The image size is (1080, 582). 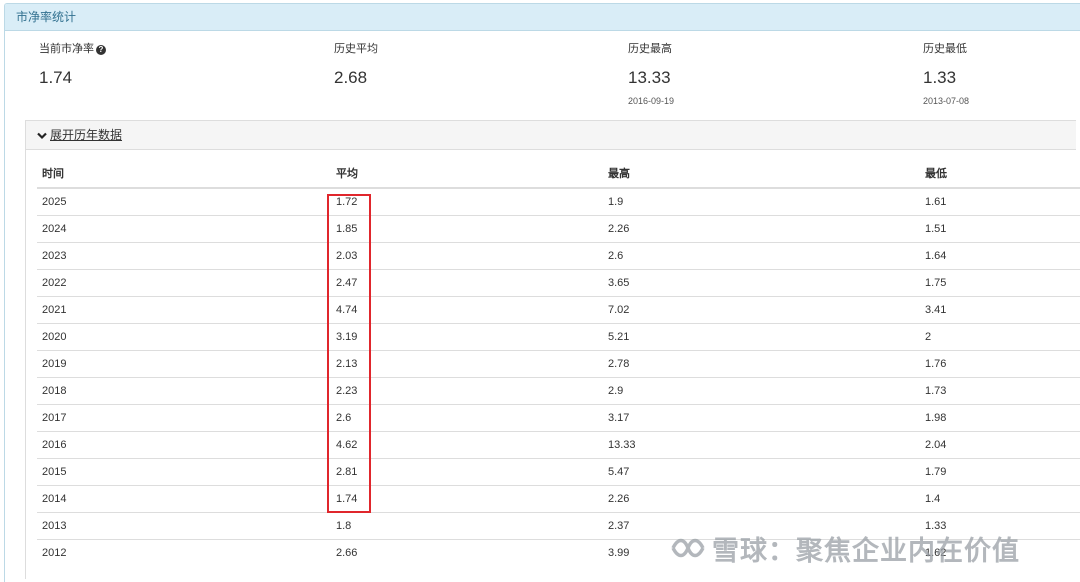 I want to click on cell-average: 2.03, so click(x=467, y=255).